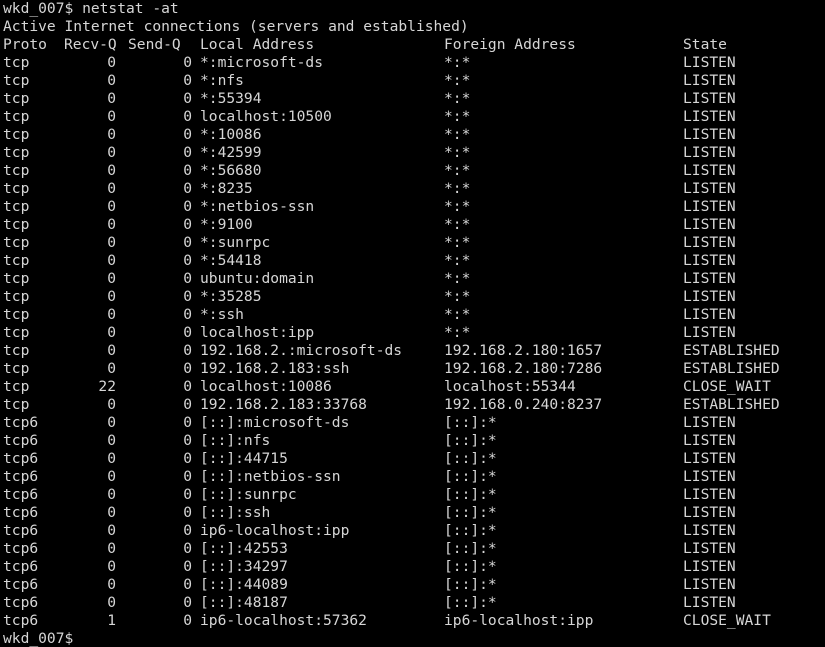 The width and height of the screenshot is (825, 647). What do you see at coordinates (412, 585) in the screenshot?
I see `table-row: tcp6 0 0 [::]:44089 [::]:* LISTEN` at bounding box center [412, 585].